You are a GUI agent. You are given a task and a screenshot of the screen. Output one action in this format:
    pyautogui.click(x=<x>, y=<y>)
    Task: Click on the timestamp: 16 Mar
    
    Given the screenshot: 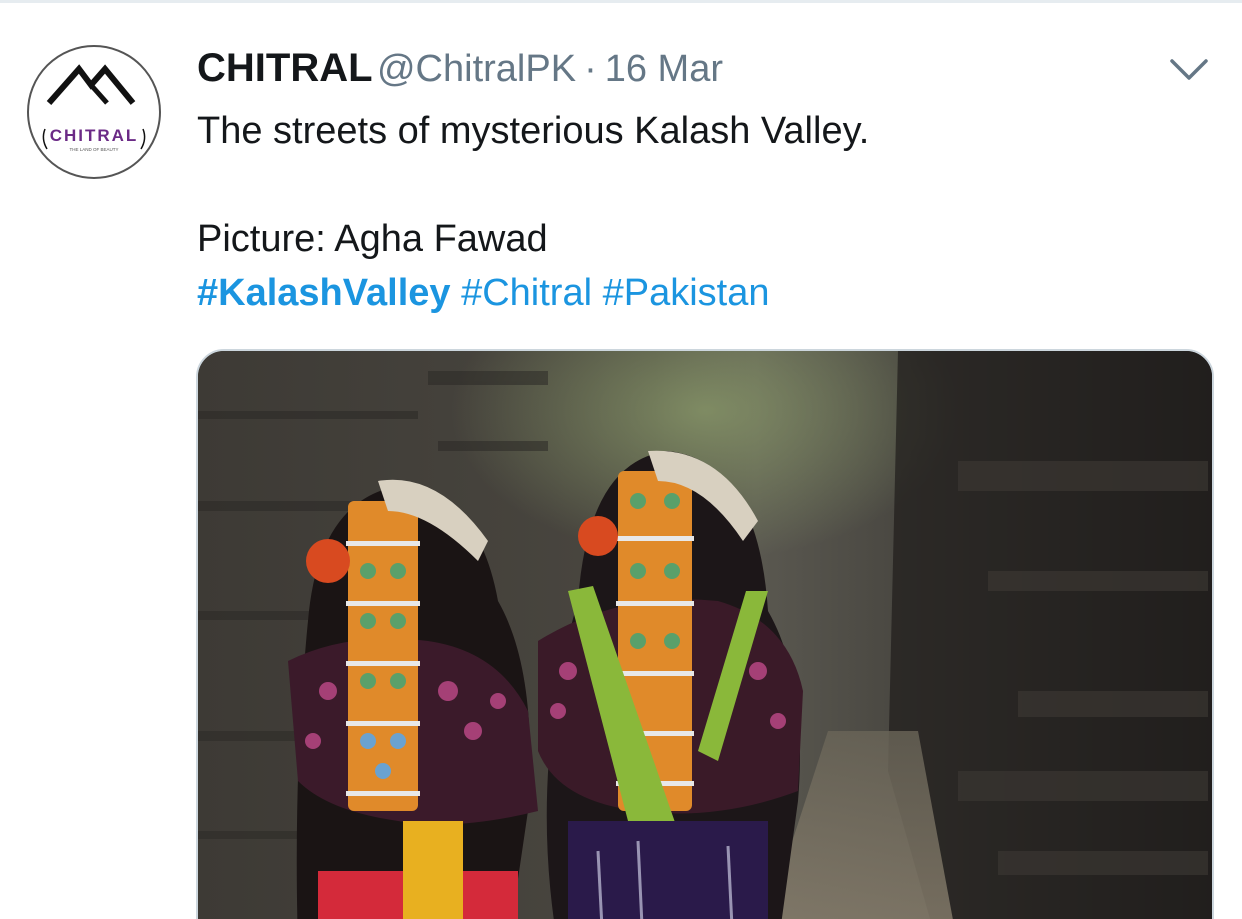 What is the action you would take?
    pyautogui.click(x=664, y=69)
    